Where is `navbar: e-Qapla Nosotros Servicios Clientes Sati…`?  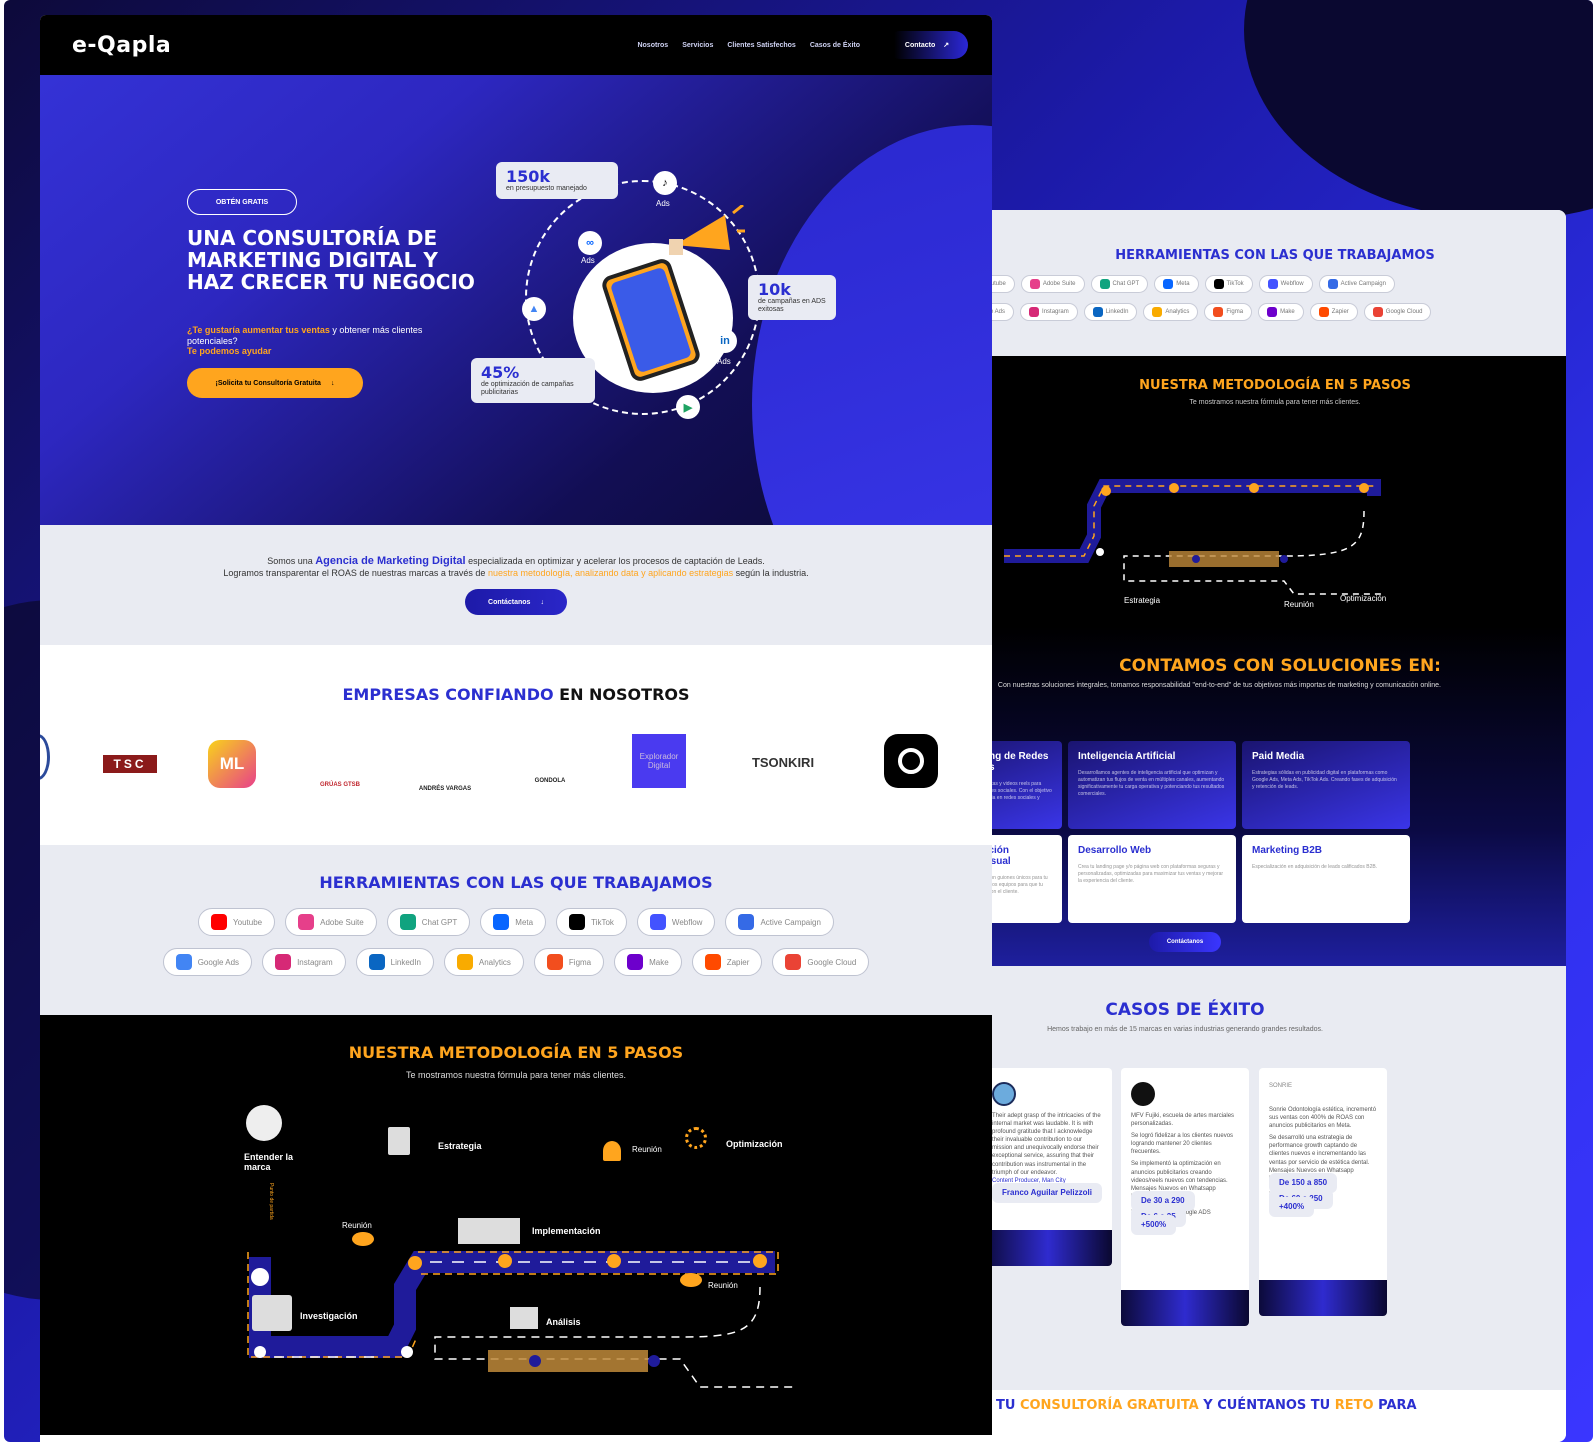 navbar: e-Qapla Nosotros Servicios Clientes Sati… is located at coordinates (516, 45).